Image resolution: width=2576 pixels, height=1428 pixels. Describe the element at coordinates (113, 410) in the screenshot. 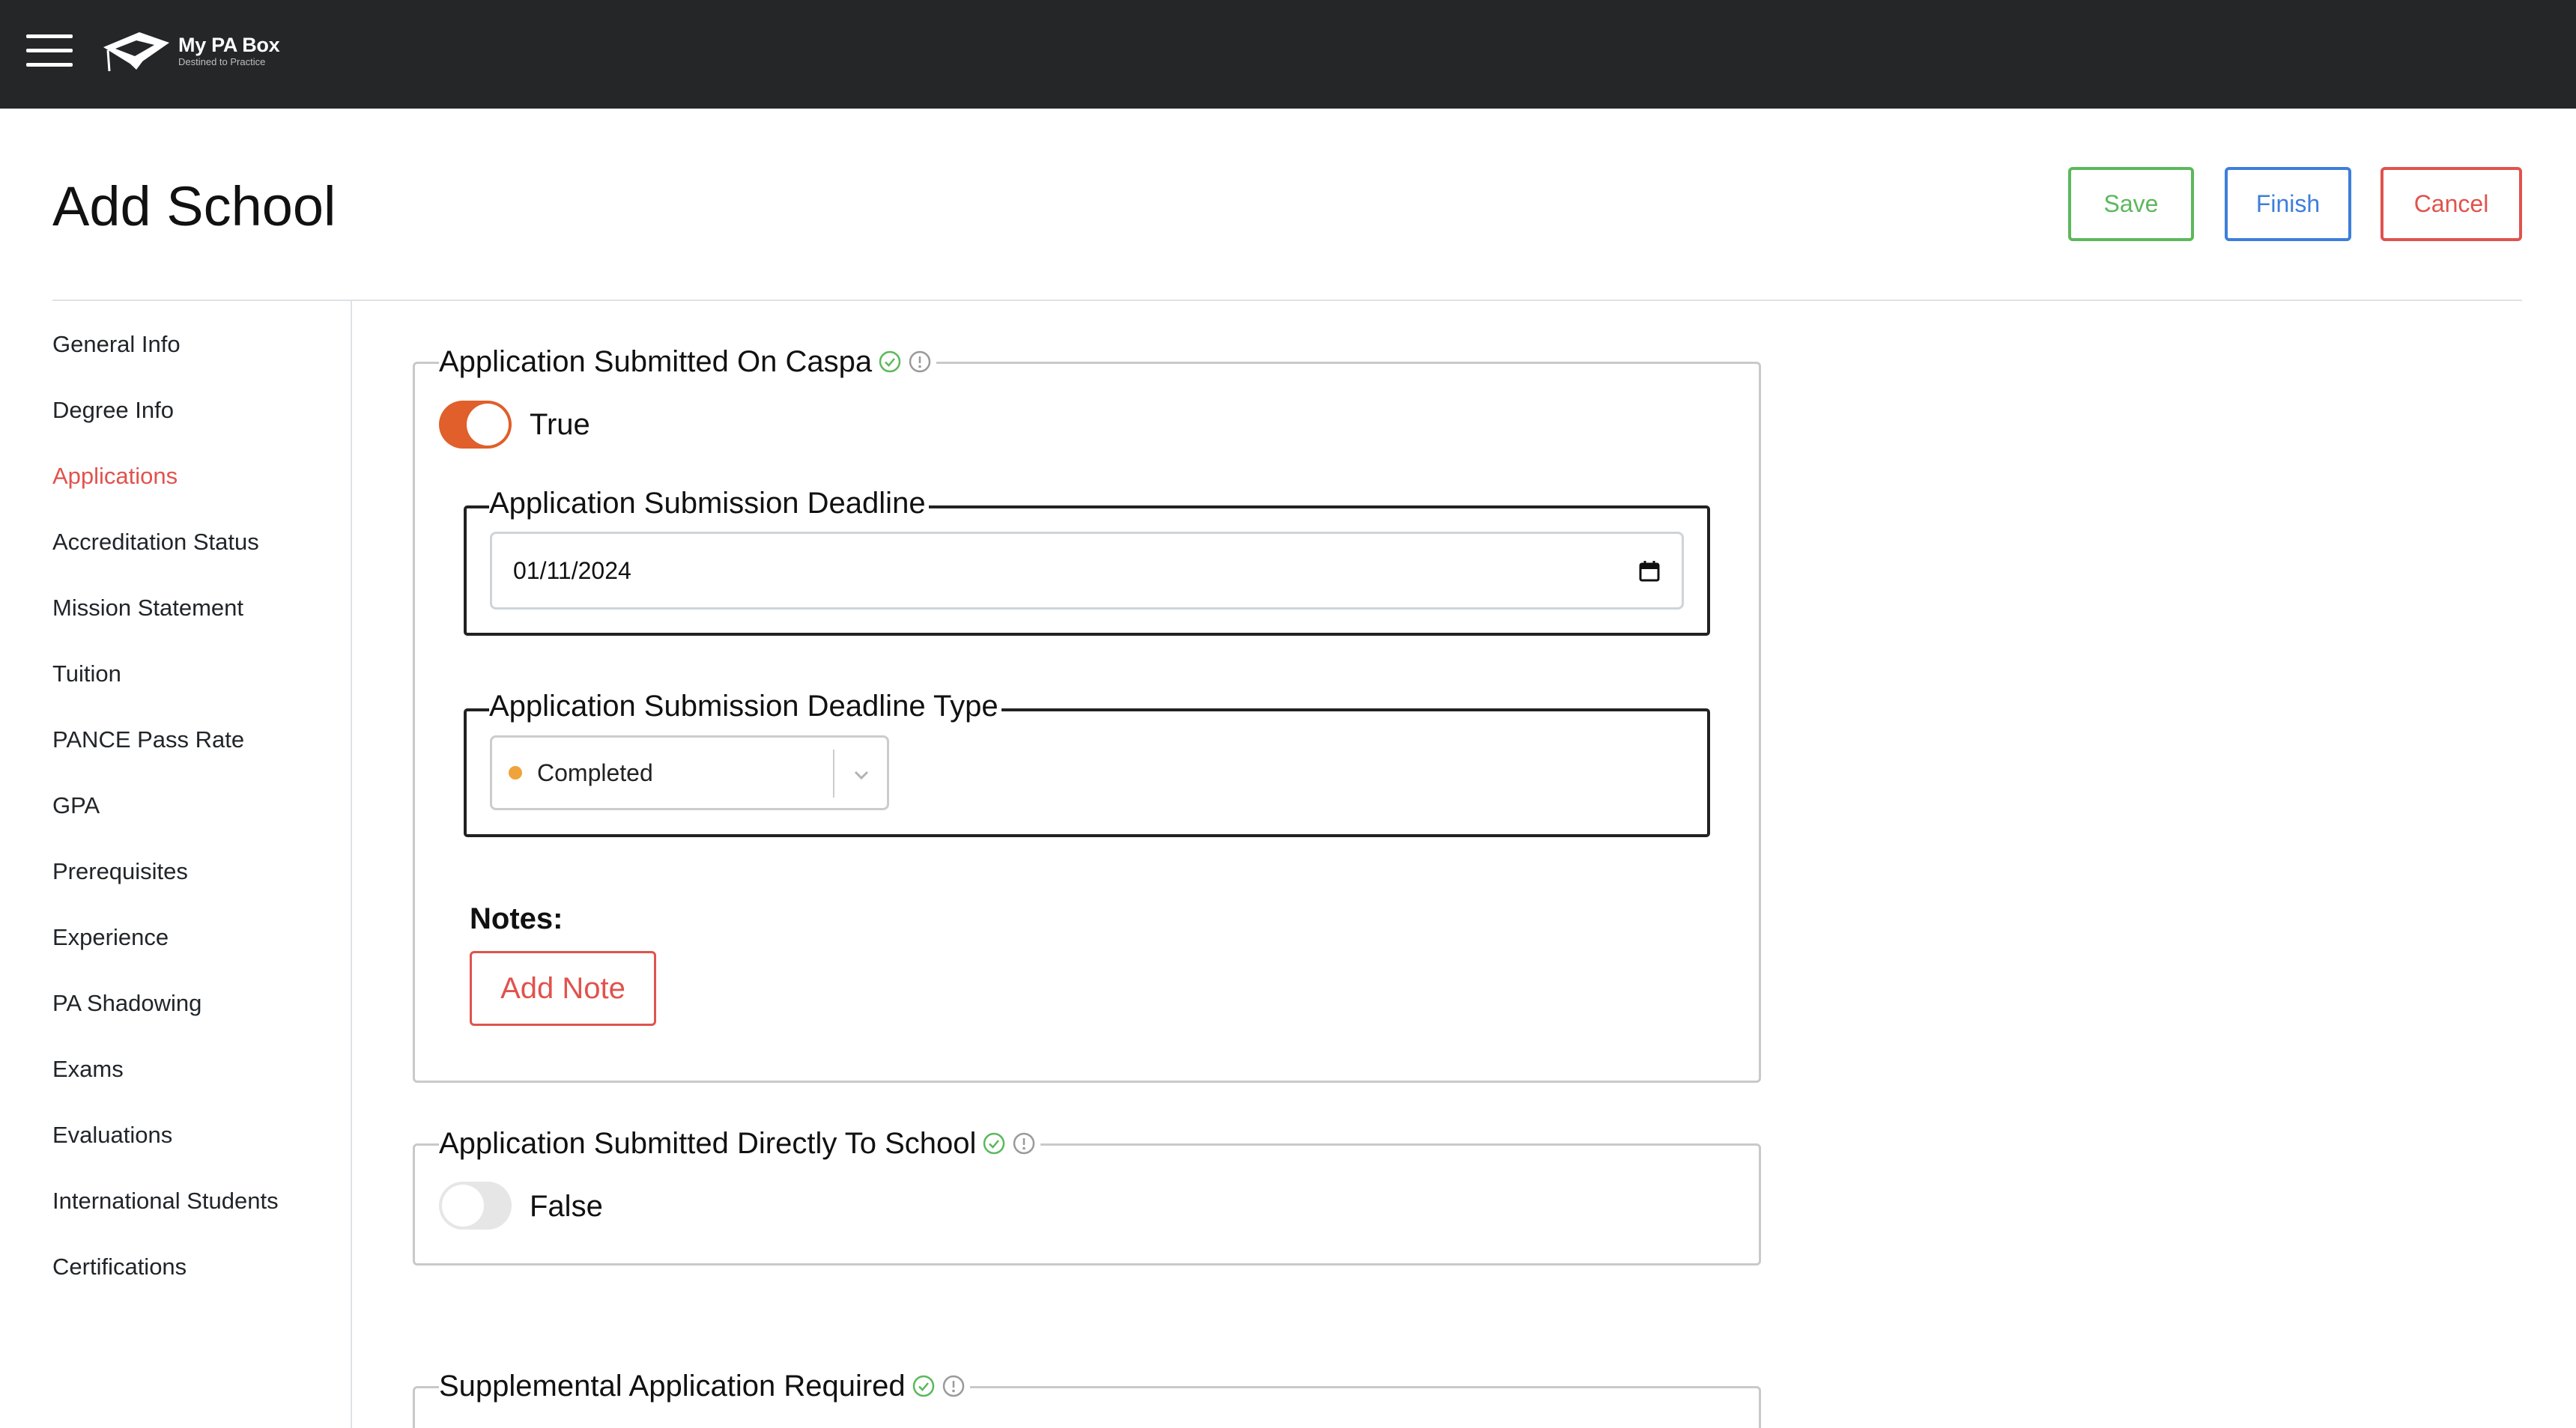

I see `sidebar-item-degree-info: Degree Info` at that location.